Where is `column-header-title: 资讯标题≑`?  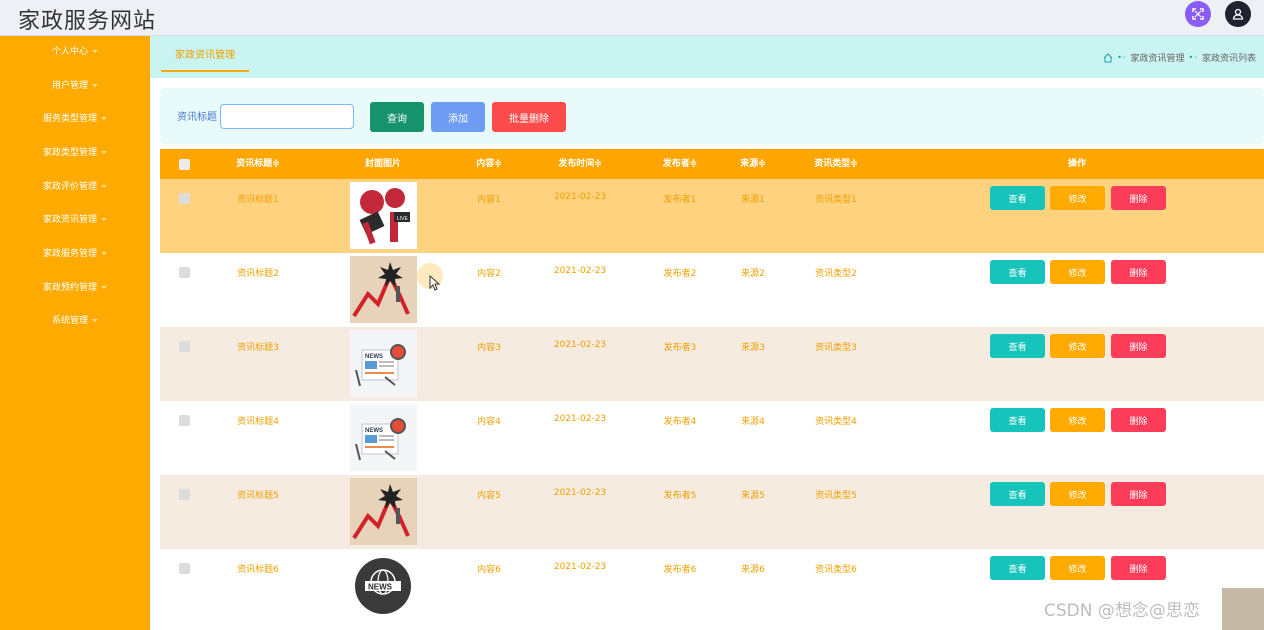 column-header-title: 资讯标题≑ is located at coordinates (258, 164).